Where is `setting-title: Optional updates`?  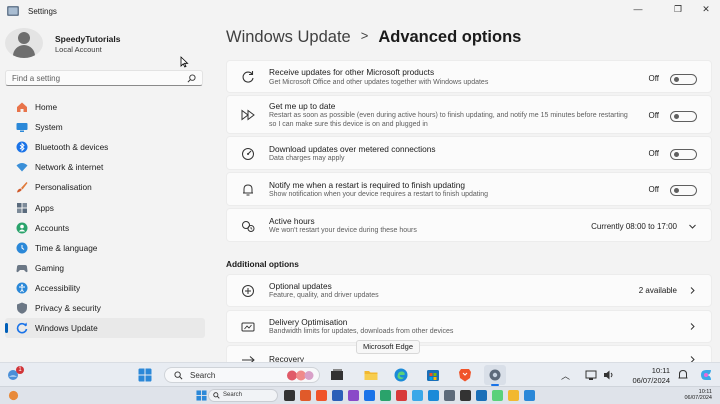
setting-title: Optional updates is located at coordinates (300, 286).